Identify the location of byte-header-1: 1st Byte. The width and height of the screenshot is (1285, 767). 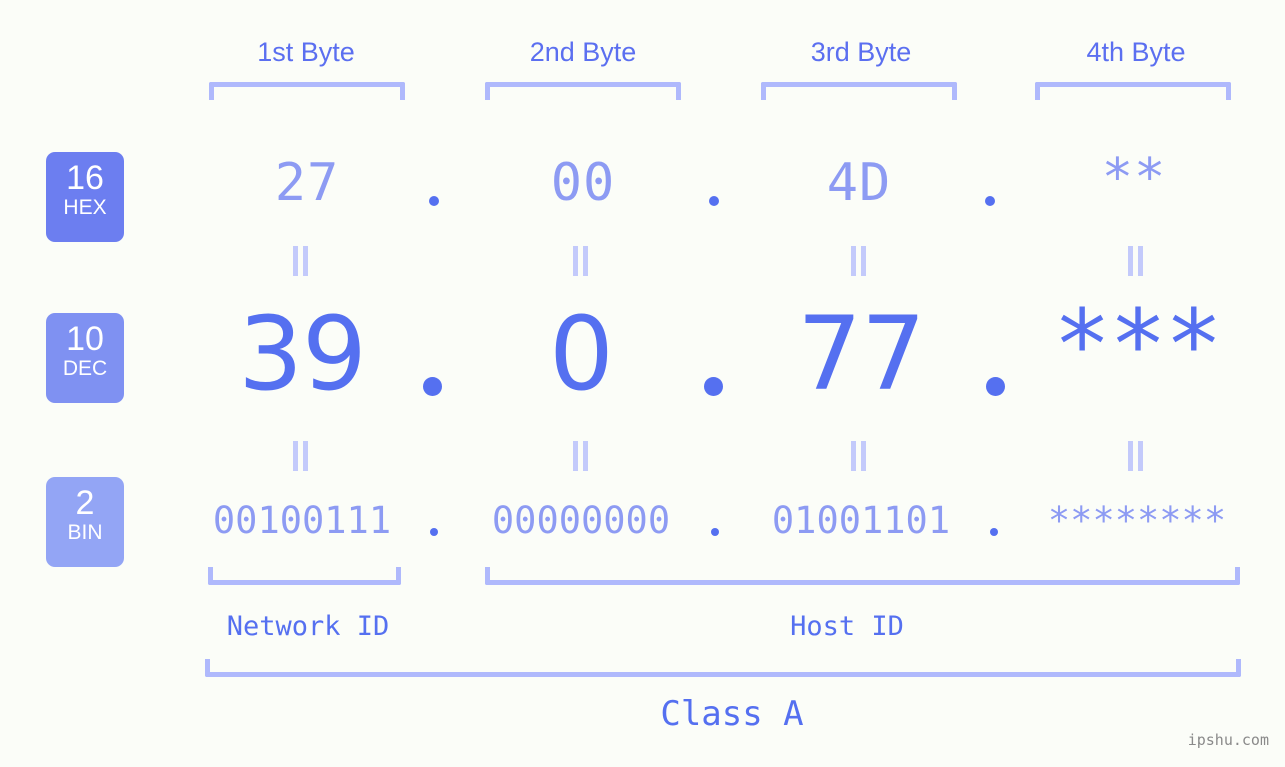
(306, 52).